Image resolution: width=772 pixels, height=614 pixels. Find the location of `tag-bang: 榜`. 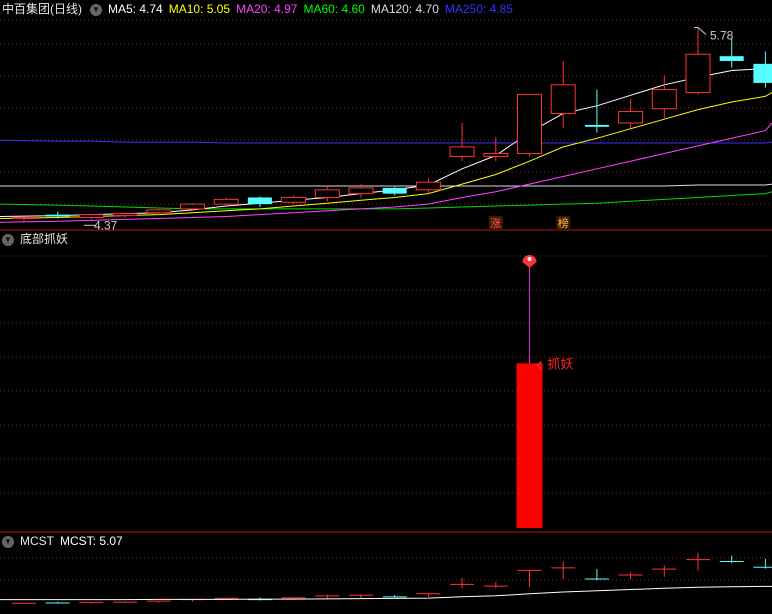

tag-bang: 榜 is located at coordinates (563, 223).